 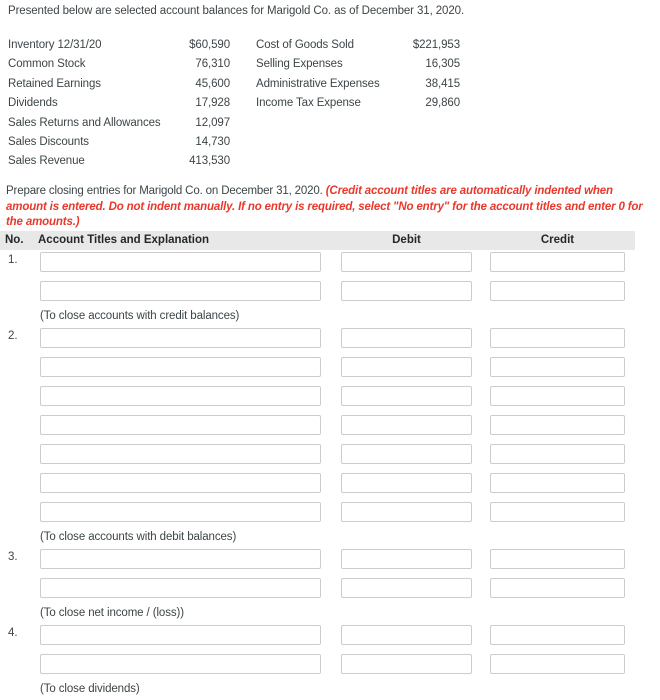 I want to click on balance-row: Administrative Expenses 38,415, so click(x=358, y=84).